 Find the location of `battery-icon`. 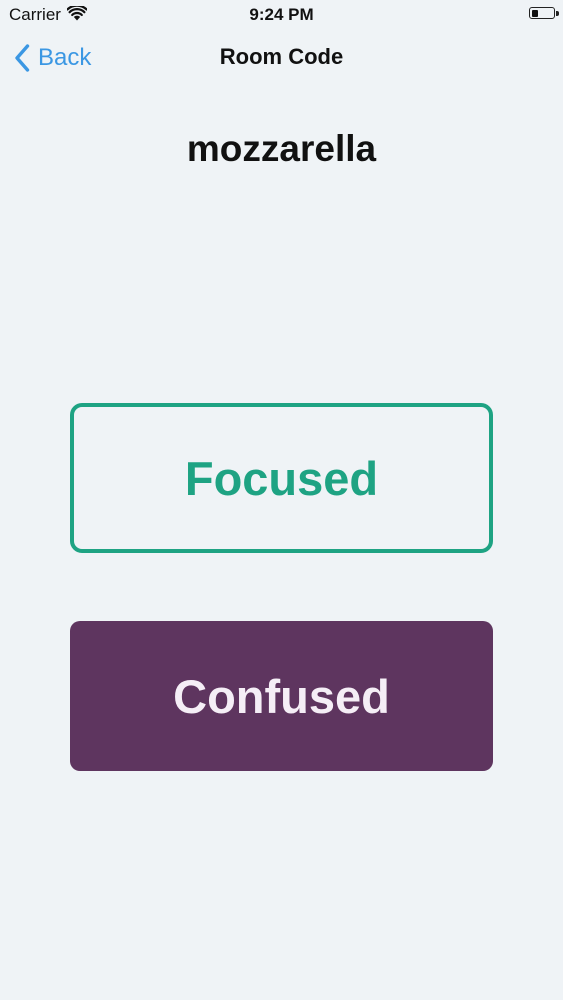

battery-icon is located at coordinates (544, 13).